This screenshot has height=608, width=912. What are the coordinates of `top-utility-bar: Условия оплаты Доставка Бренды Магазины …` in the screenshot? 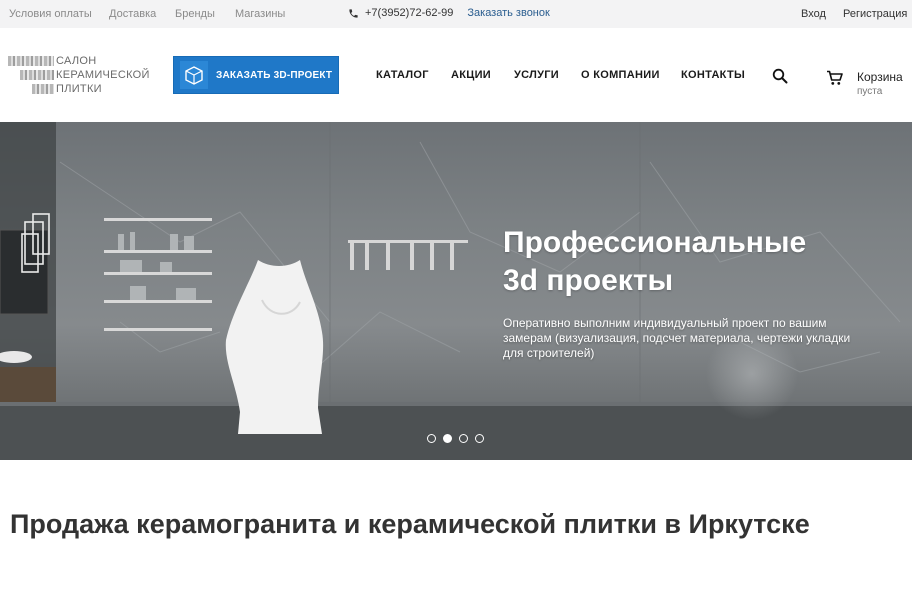 It's located at (456, 14).